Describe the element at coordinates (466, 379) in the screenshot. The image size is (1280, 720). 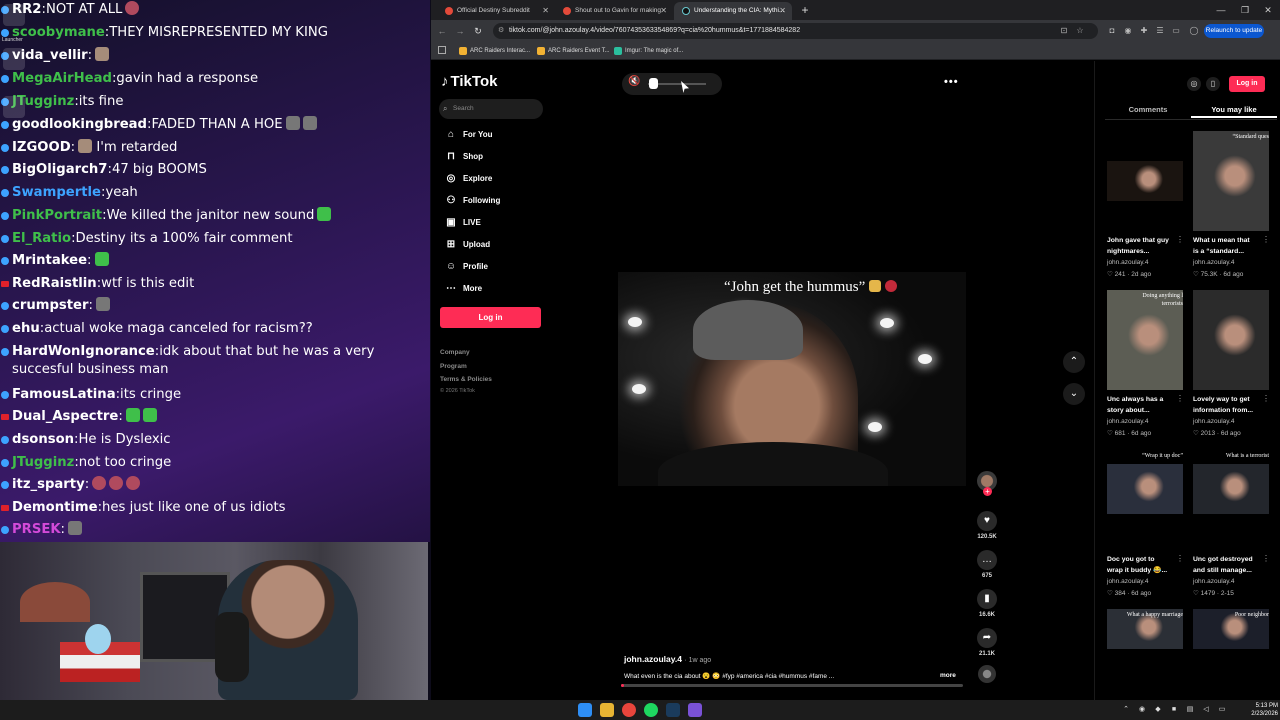
I see `footer-link-terms: Terms & Policies` at that location.